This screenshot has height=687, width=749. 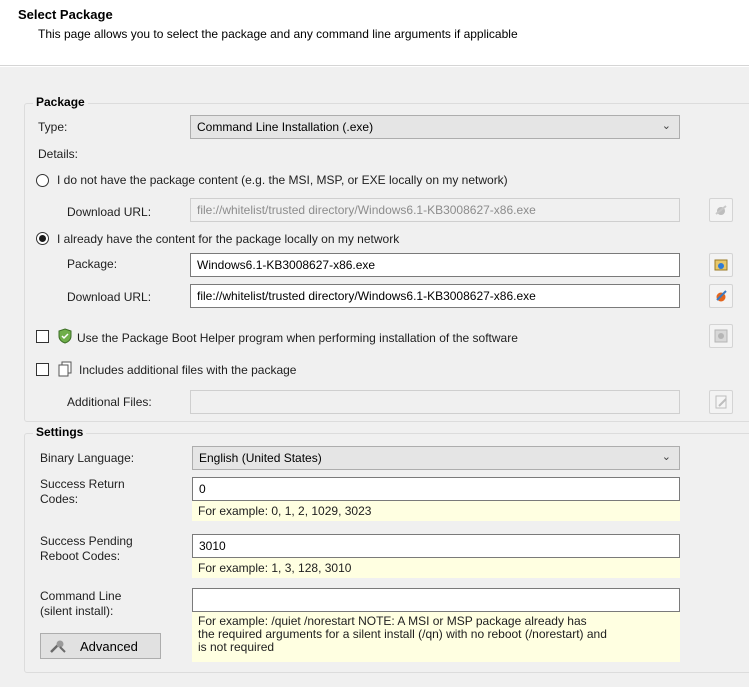 I want to click on download-disabled-button, so click(x=721, y=210).